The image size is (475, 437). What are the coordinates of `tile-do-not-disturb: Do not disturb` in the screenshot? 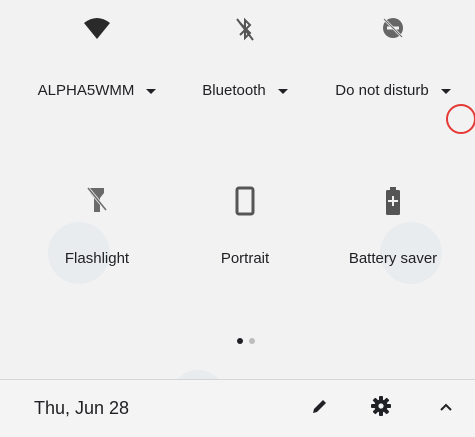 It's located at (393, 55).